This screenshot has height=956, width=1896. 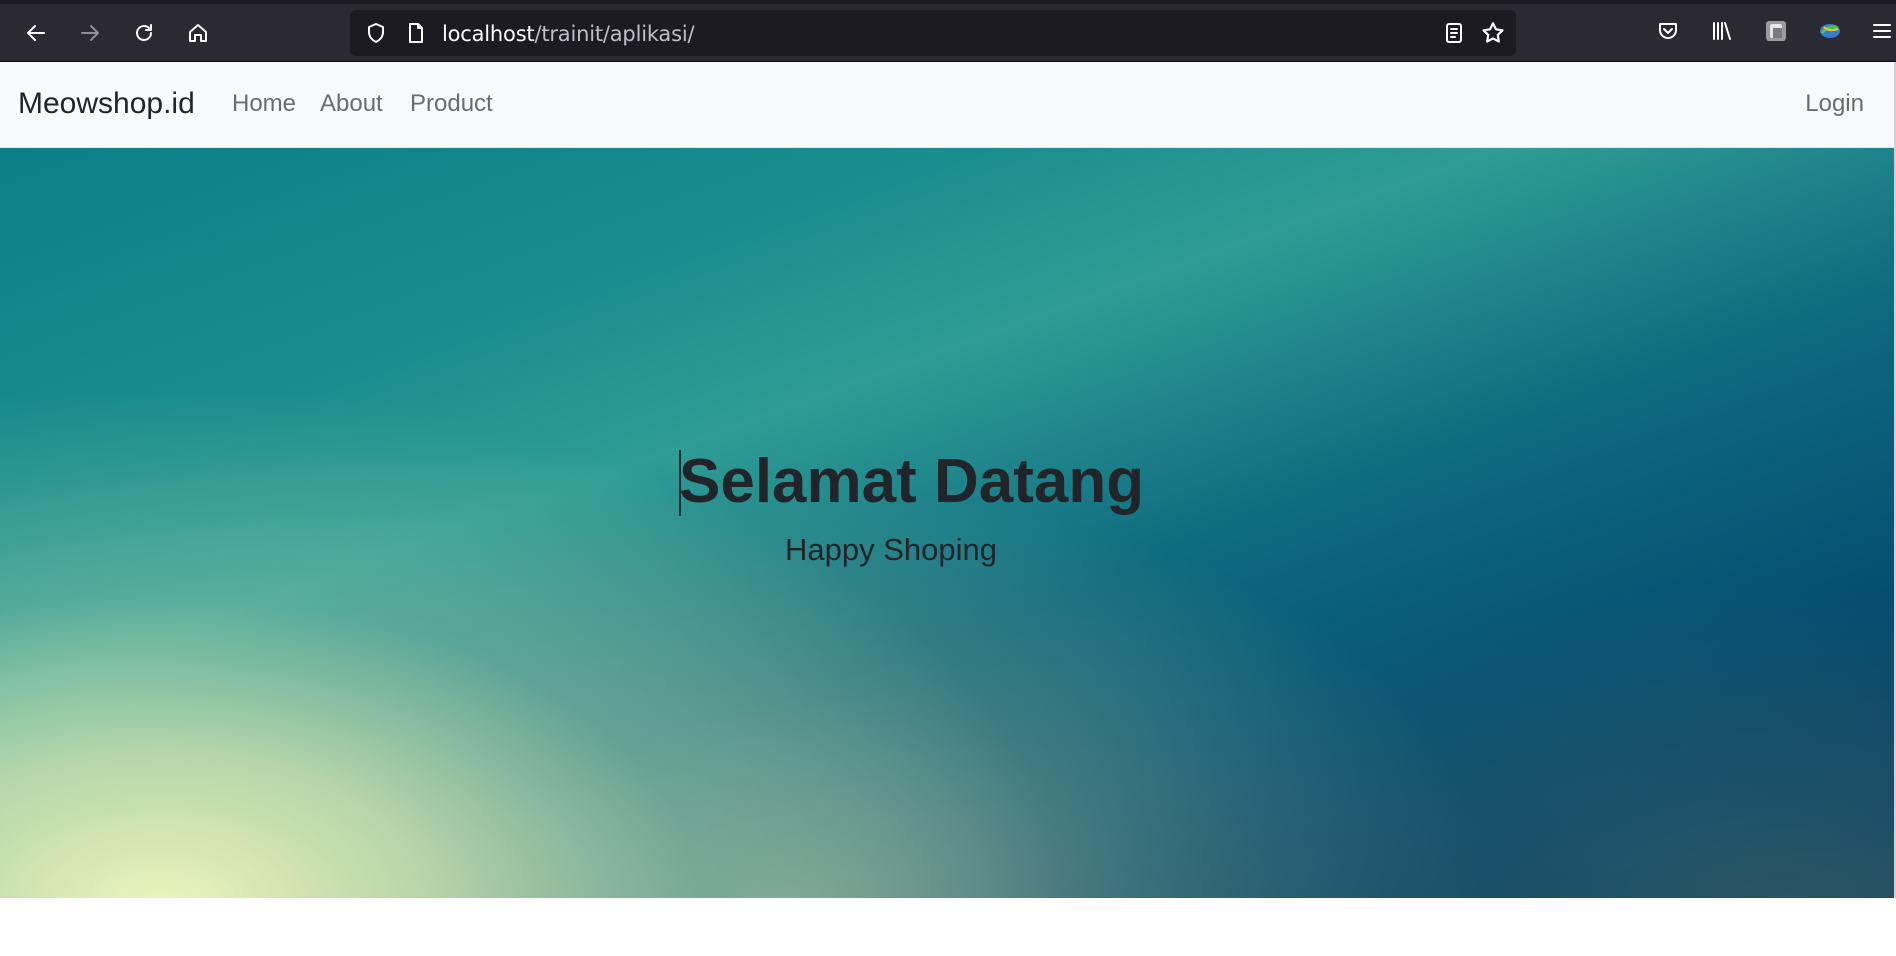 I want to click on library-icon, so click(x=1722, y=31).